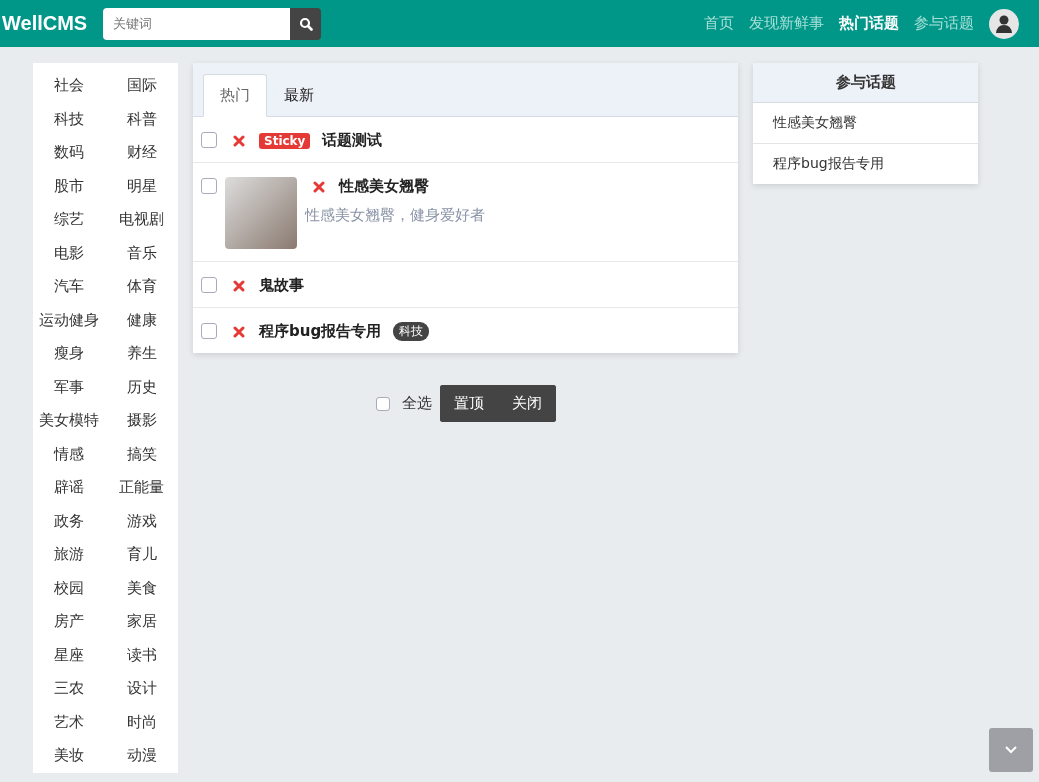 This screenshot has width=1039, height=782. What do you see at coordinates (141, 287) in the screenshot?
I see `category-link: 体育` at bounding box center [141, 287].